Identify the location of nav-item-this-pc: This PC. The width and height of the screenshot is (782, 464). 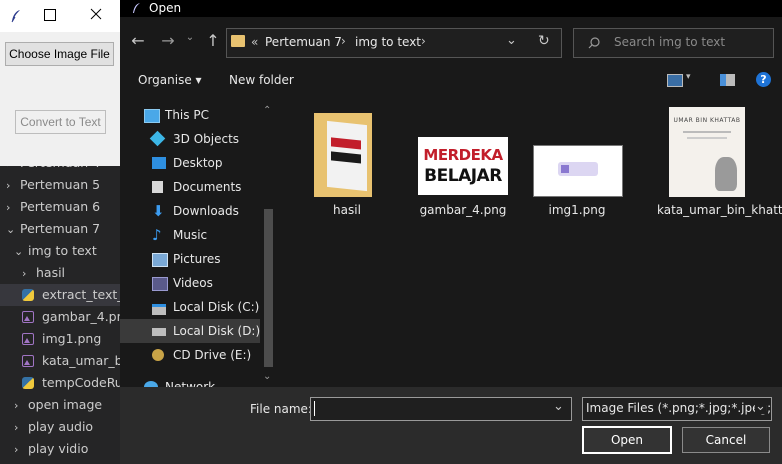
(190, 115).